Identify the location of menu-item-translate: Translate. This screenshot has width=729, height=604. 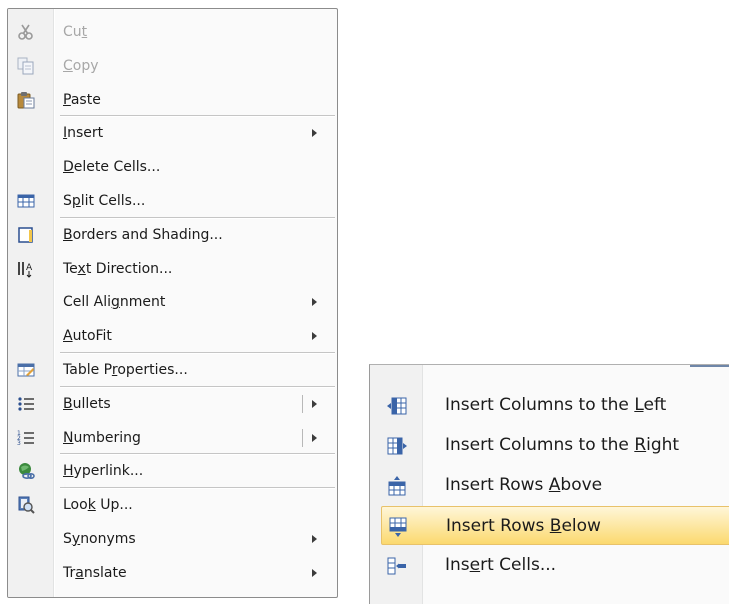
(172, 573).